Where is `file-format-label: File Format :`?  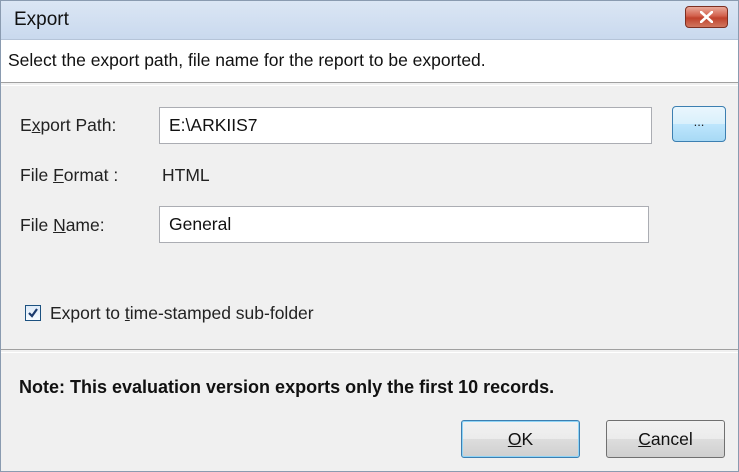
file-format-label: File Format : is located at coordinates (69, 175).